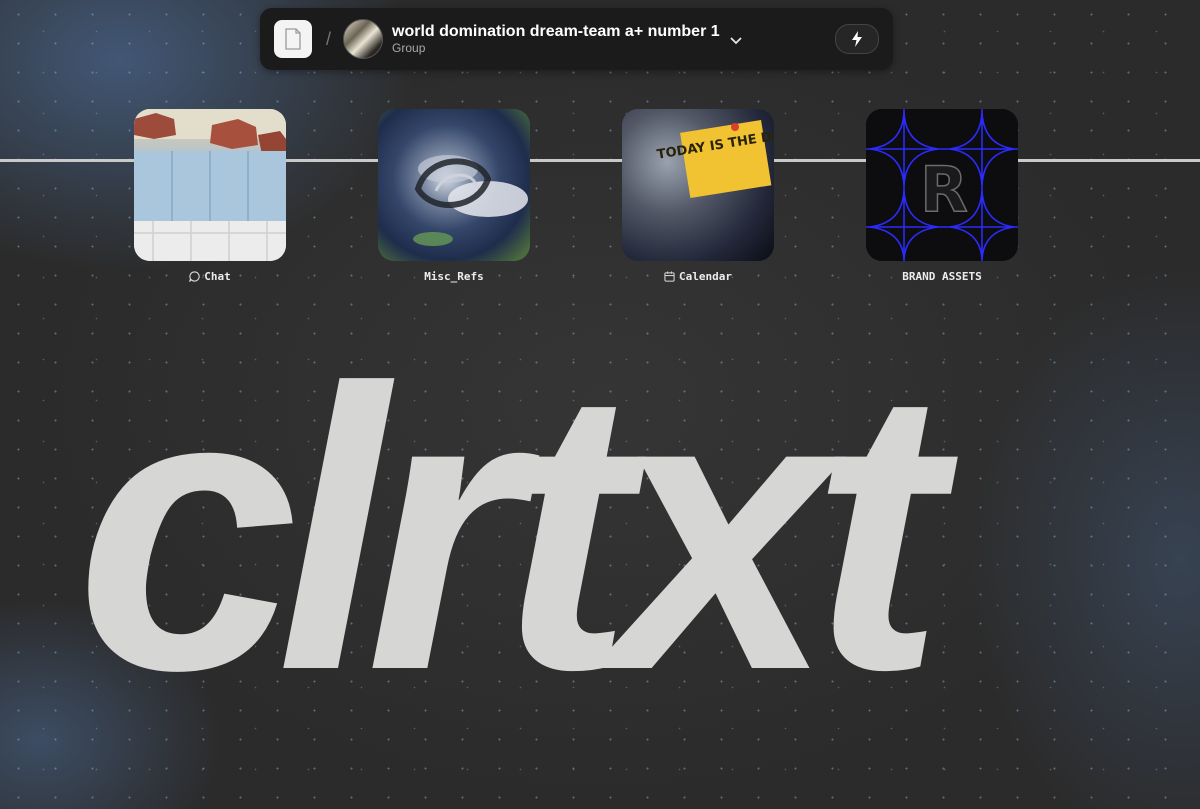 This screenshot has height=809, width=1200. I want to click on tile-label: Calendar, so click(698, 276).